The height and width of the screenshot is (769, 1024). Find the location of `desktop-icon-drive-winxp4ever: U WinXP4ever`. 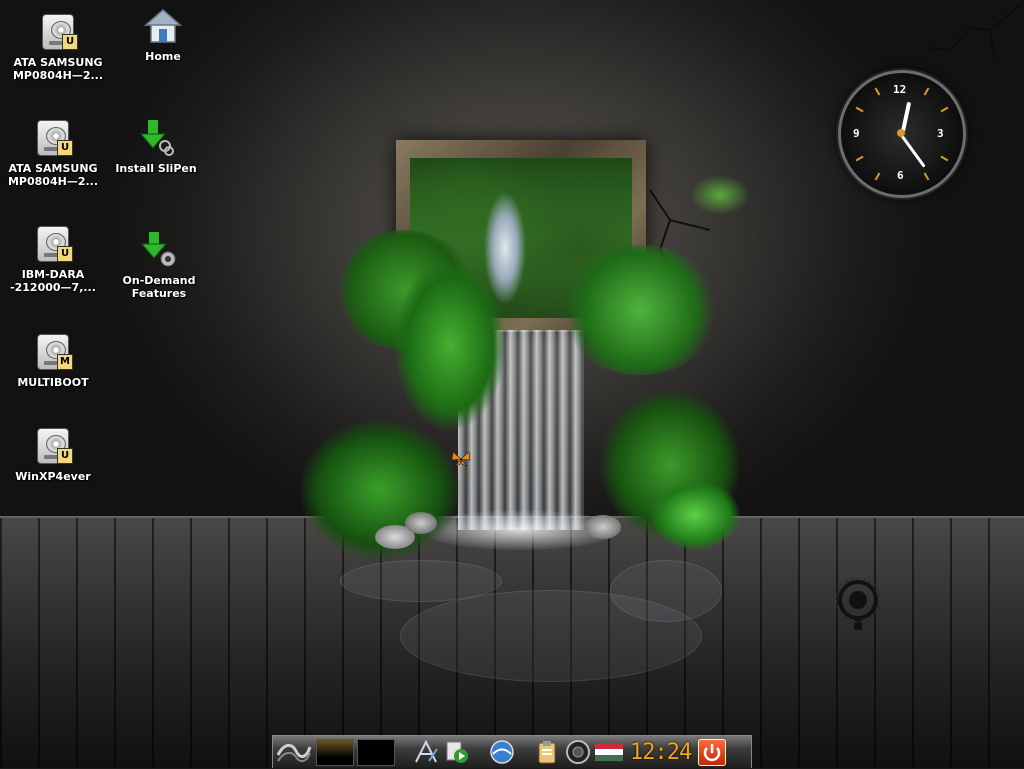

desktop-icon-drive-winxp4ever: U WinXP4ever is located at coordinates (54, 454).